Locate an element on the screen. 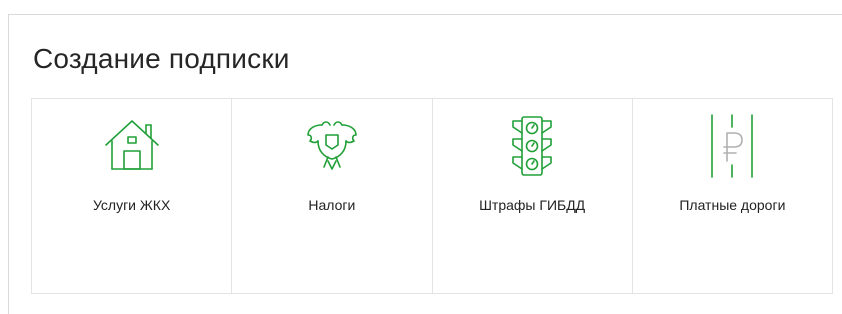 The height and width of the screenshot is (314, 842). tile-label: Налоги is located at coordinates (332, 205).